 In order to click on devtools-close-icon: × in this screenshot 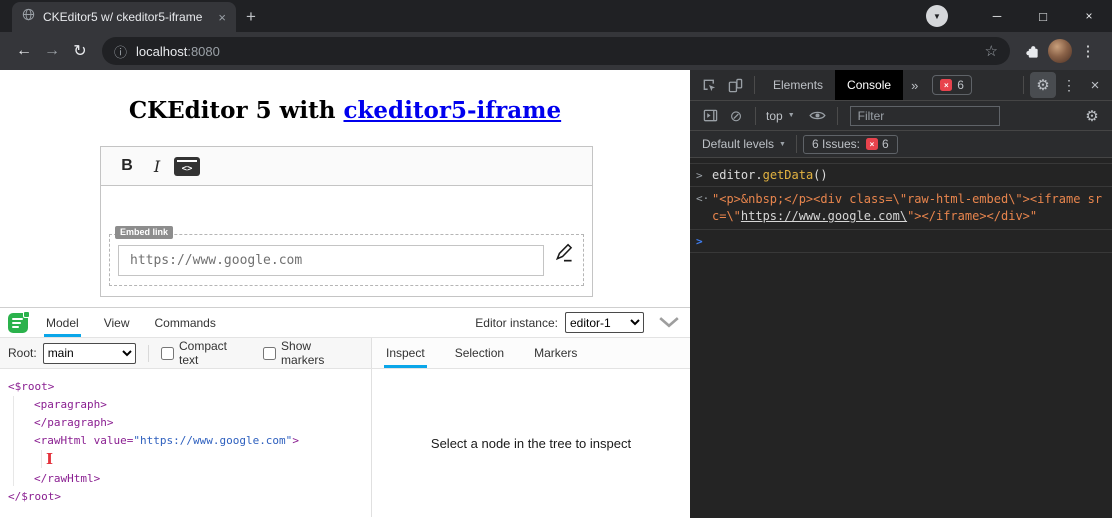, I will do `click(1095, 85)`.